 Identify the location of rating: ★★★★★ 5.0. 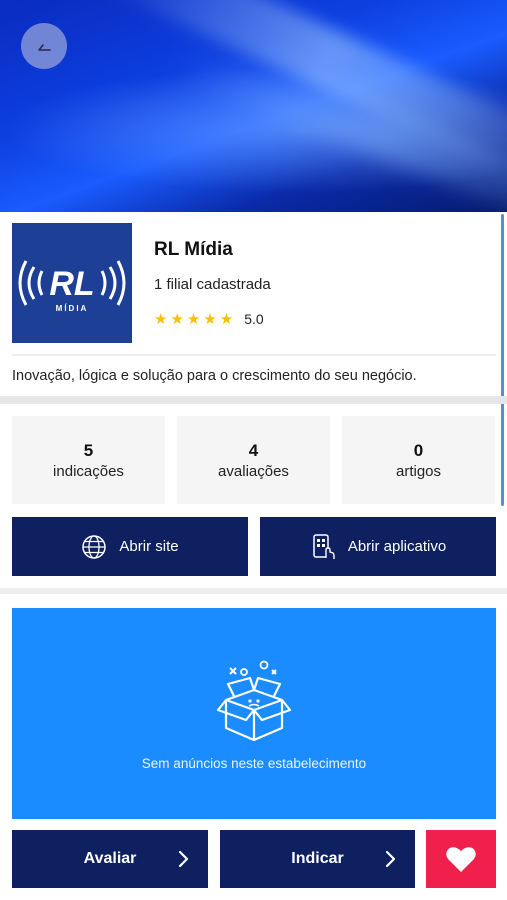
(209, 319).